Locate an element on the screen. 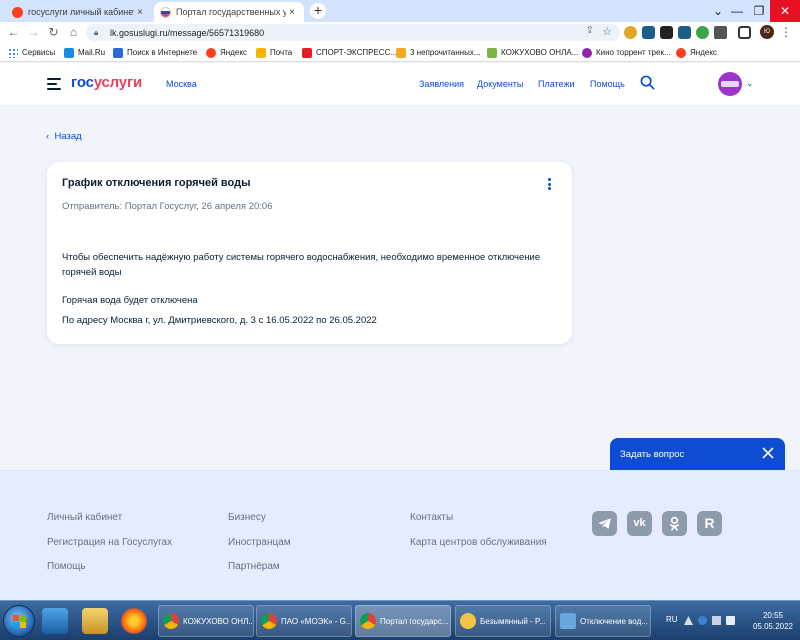  nav-payments: Платежи is located at coordinates (556, 84).